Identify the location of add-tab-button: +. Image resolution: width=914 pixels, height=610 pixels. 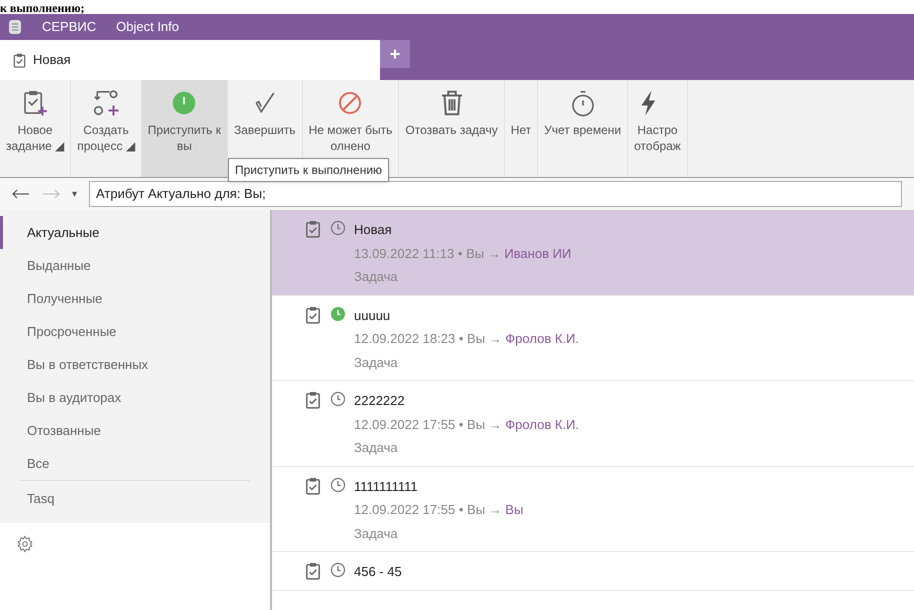
(395, 54).